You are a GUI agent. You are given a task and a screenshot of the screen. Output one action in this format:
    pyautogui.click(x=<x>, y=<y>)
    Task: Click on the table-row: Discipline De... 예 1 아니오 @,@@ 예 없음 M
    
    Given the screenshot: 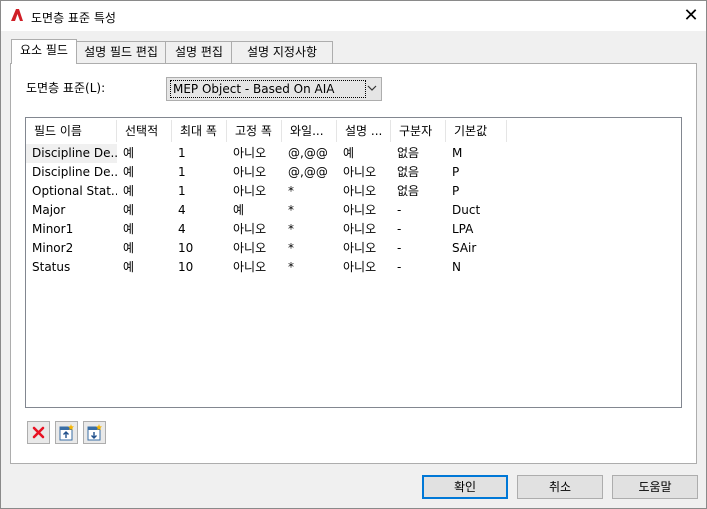 What is the action you would take?
    pyautogui.click(x=353, y=153)
    